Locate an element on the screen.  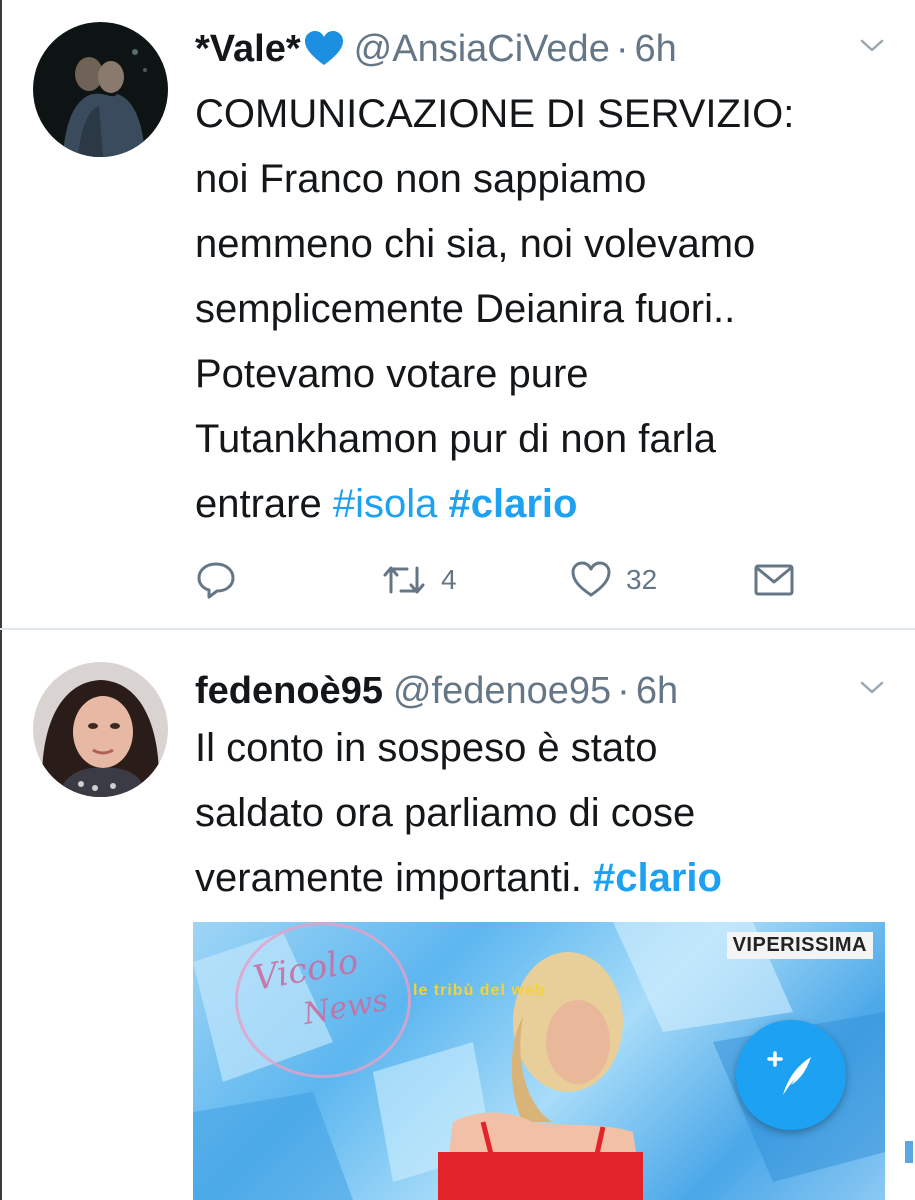
compose-tweet-button is located at coordinates (791, 1075).